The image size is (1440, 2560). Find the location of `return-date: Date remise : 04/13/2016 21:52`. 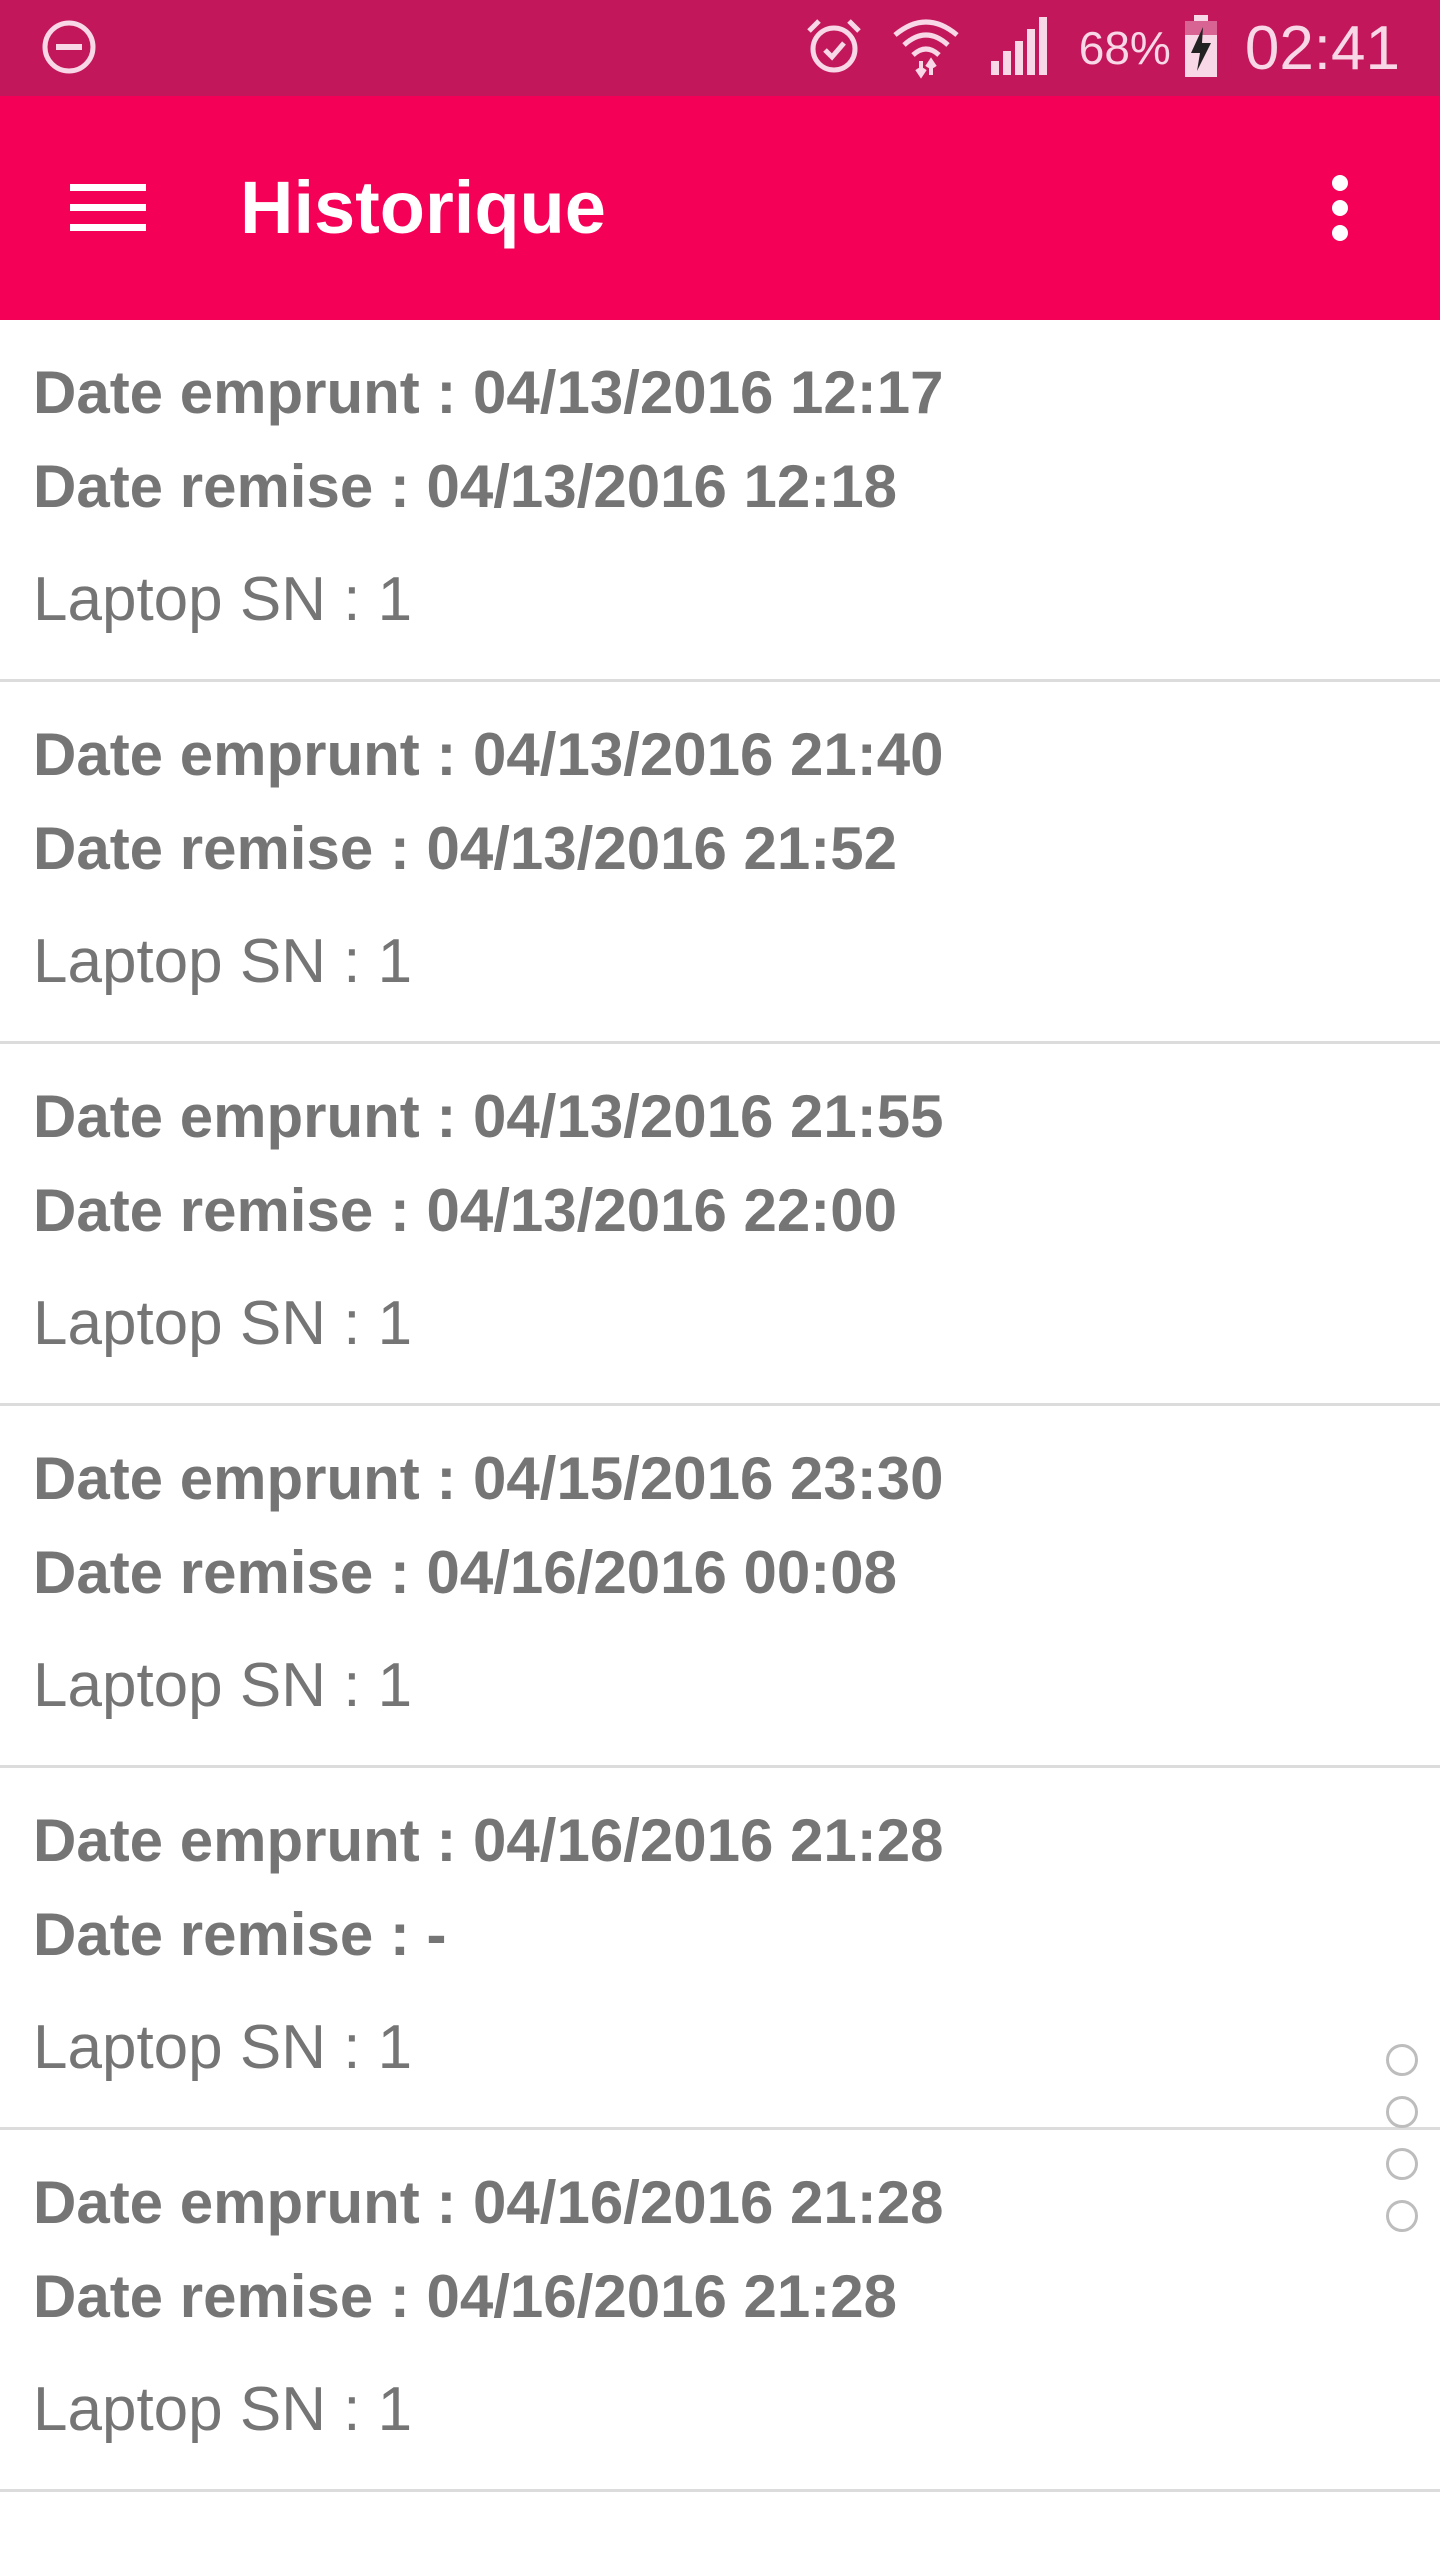

return-date: Date remise : 04/13/2016 21:52 is located at coordinates (465, 848).